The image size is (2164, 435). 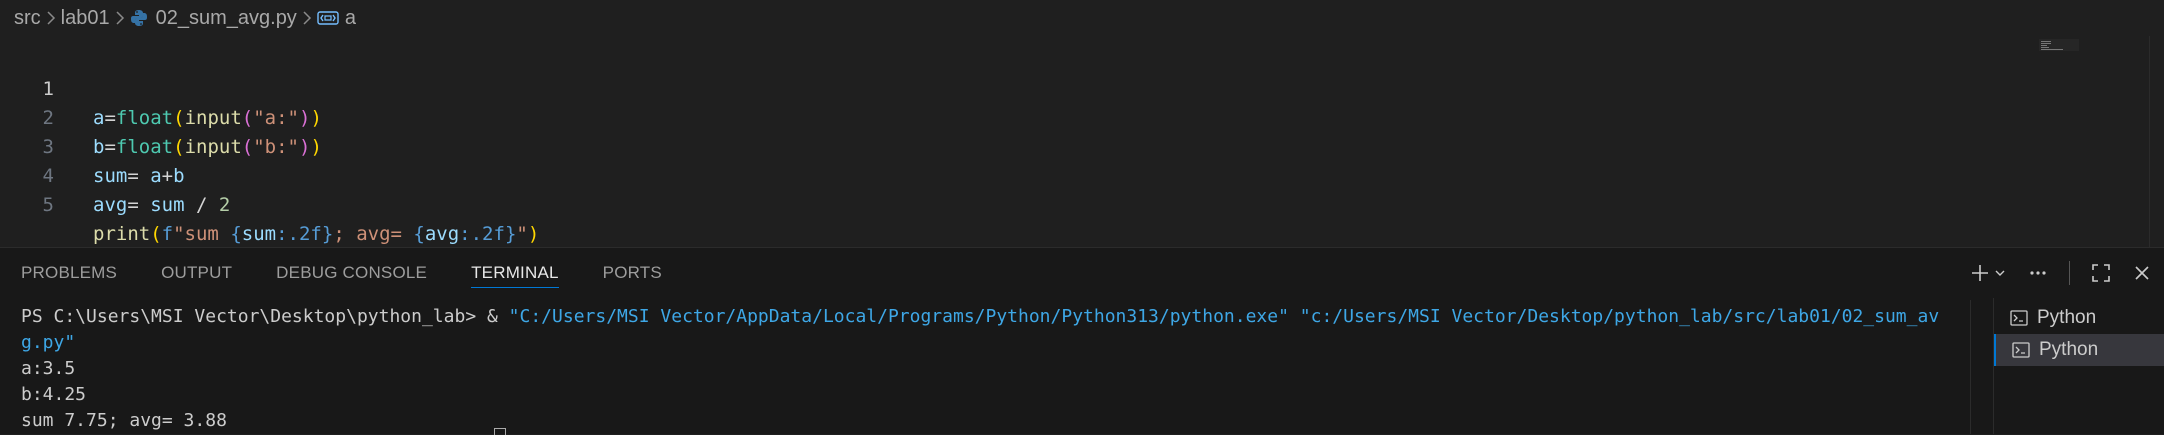 I want to click on terminal-output-line: b:4.25, so click(x=54, y=394).